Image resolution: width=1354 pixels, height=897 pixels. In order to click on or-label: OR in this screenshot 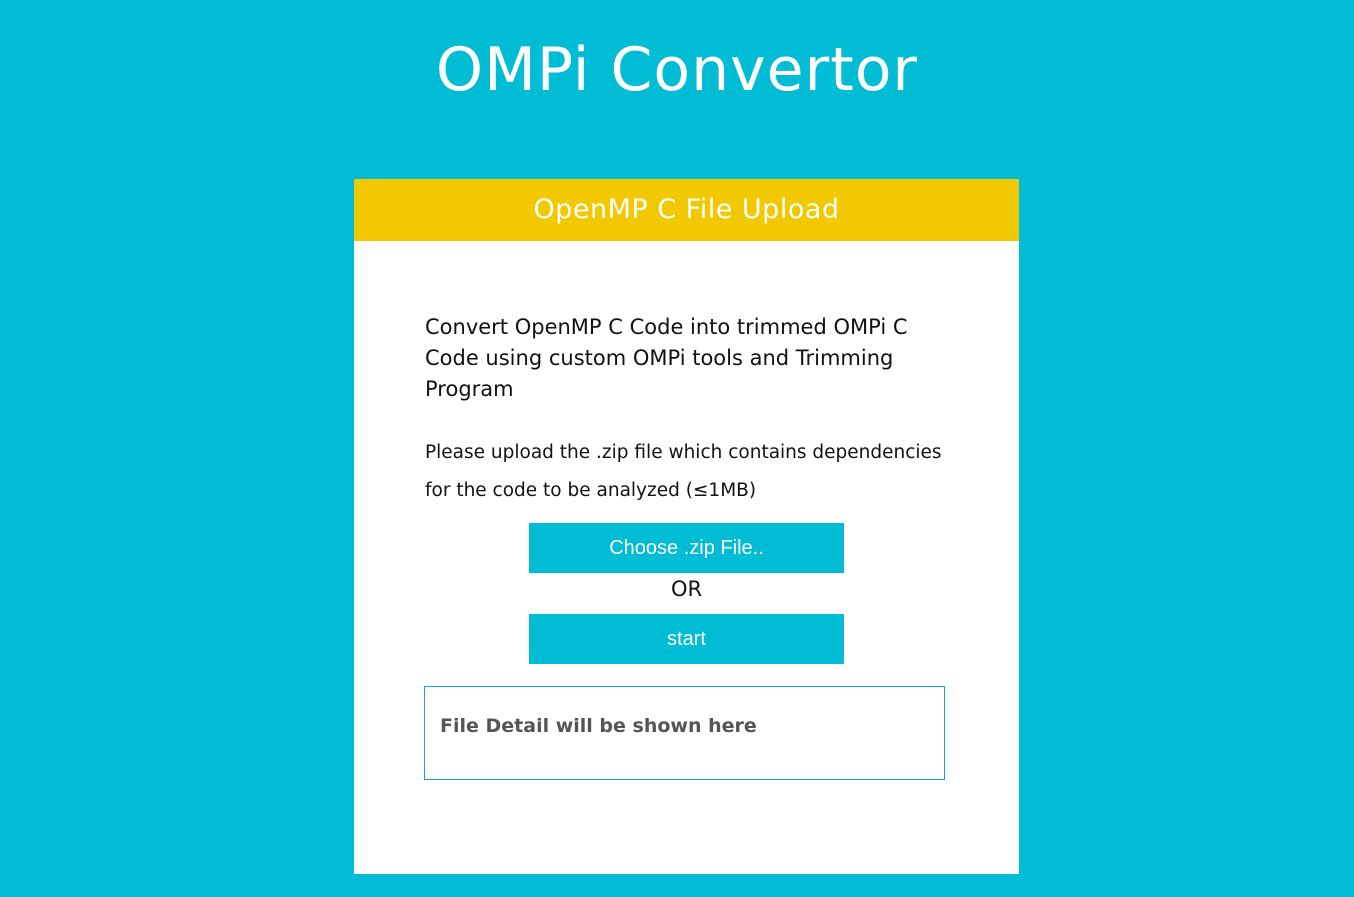, I will do `click(686, 589)`.